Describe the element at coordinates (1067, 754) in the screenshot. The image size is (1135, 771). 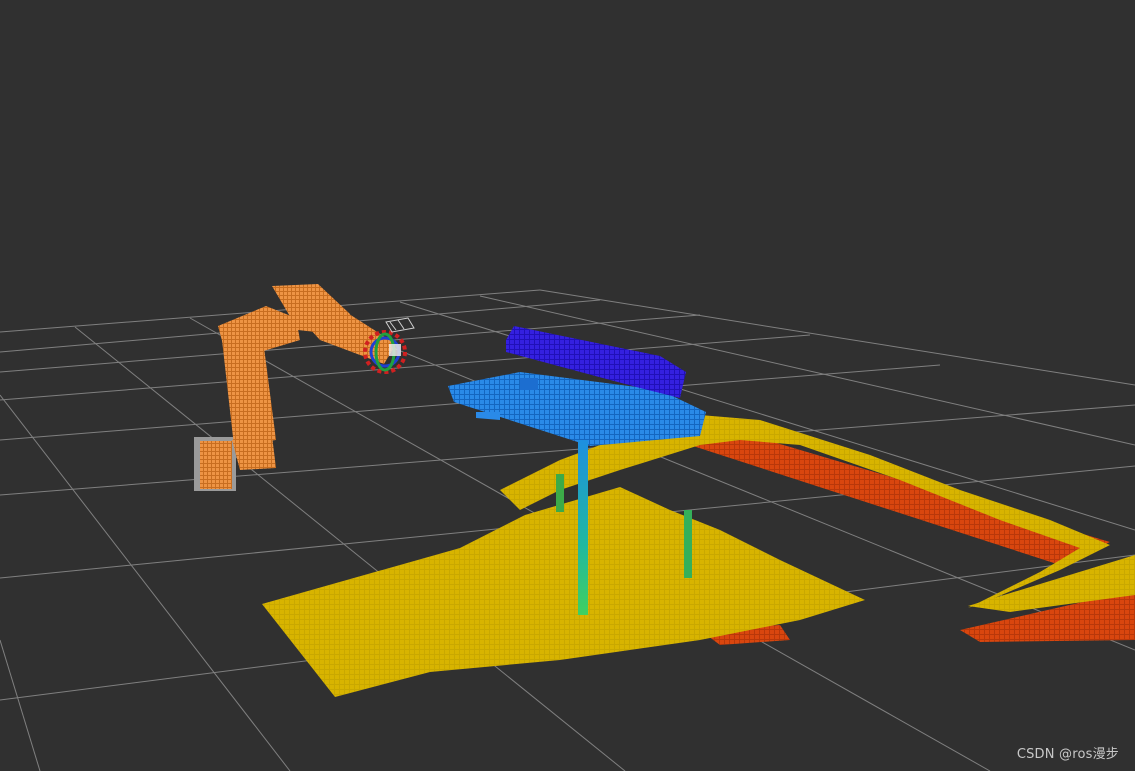
I see `watermark: CSDN @ros漫步` at that location.